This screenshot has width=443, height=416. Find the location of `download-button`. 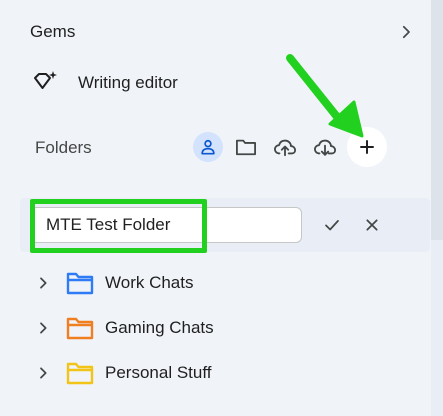

download-button is located at coordinates (325, 147).